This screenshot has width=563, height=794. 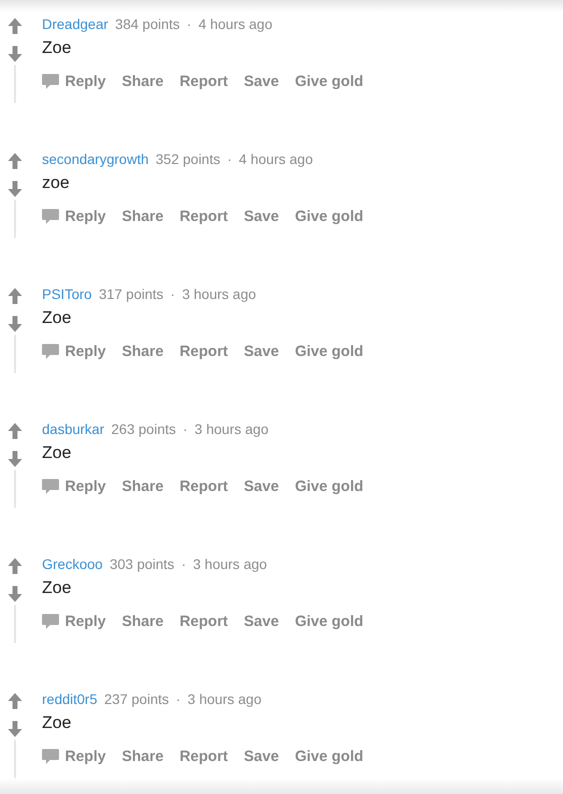 I want to click on username-link: PSIToro, so click(x=67, y=294).